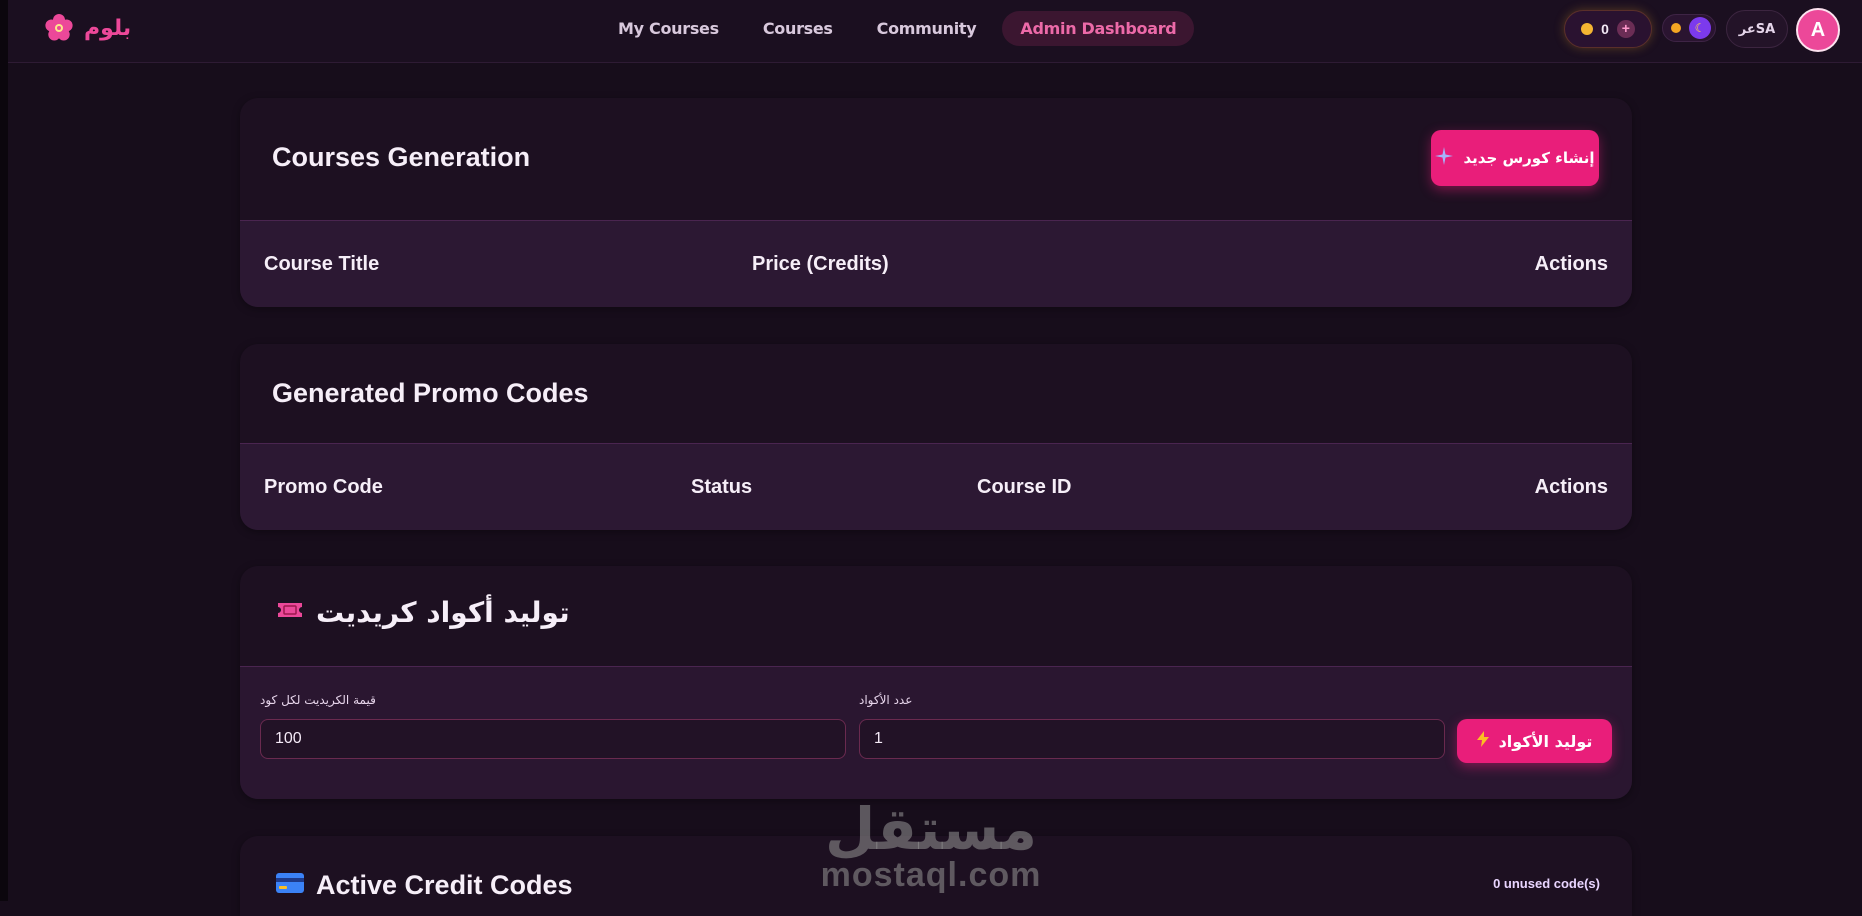  What do you see at coordinates (1587, 29) in the screenshot?
I see `coin-icon` at bounding box center [1587, 29].